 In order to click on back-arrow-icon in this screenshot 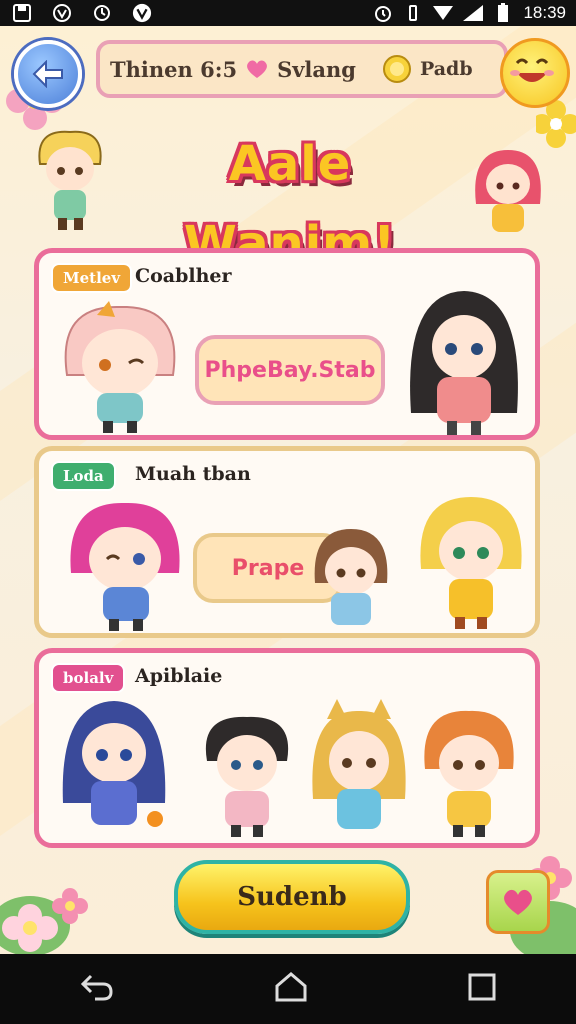, I will do `click(97, 987)`.